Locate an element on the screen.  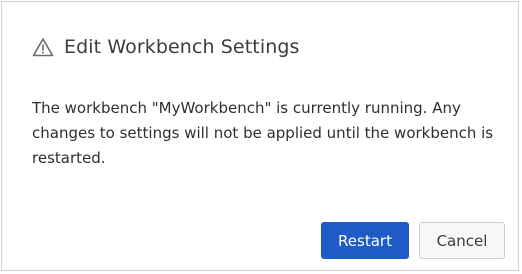
dialog-title: Edit Workbench Settings is located at coordinates (182, 47).